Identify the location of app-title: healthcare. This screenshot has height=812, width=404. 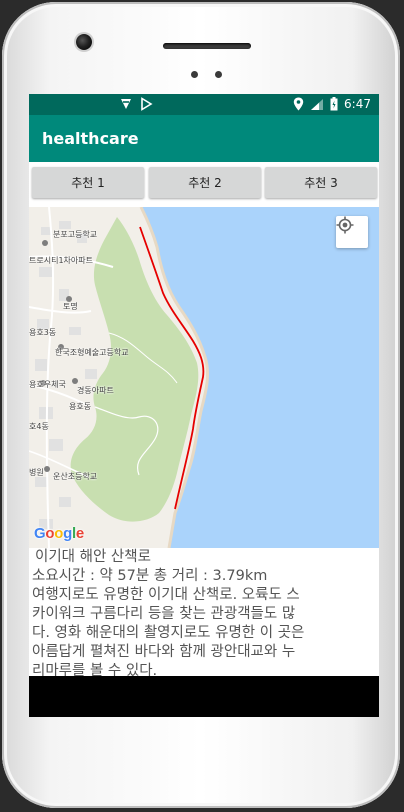
(90, 138).